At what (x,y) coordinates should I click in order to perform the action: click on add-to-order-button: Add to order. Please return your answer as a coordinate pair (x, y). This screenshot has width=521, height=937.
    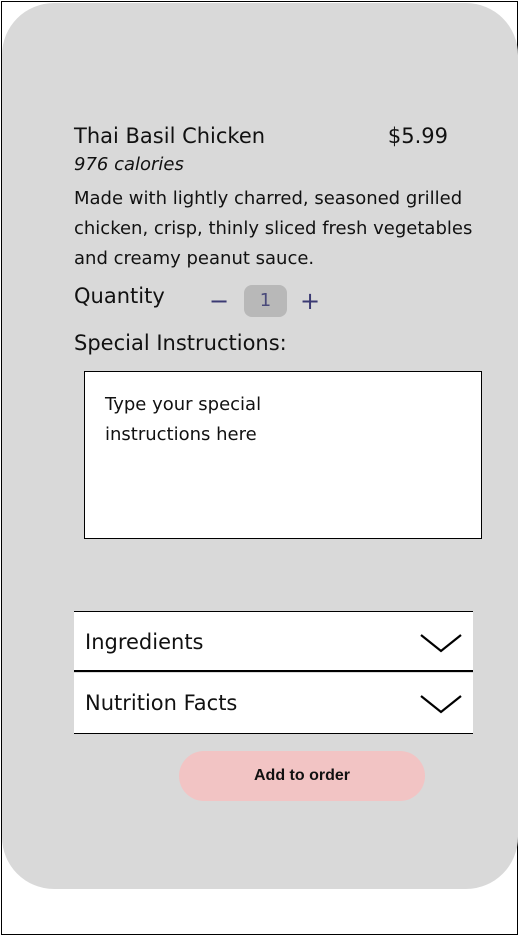
    Looking at the image, I should click on (302, 776).